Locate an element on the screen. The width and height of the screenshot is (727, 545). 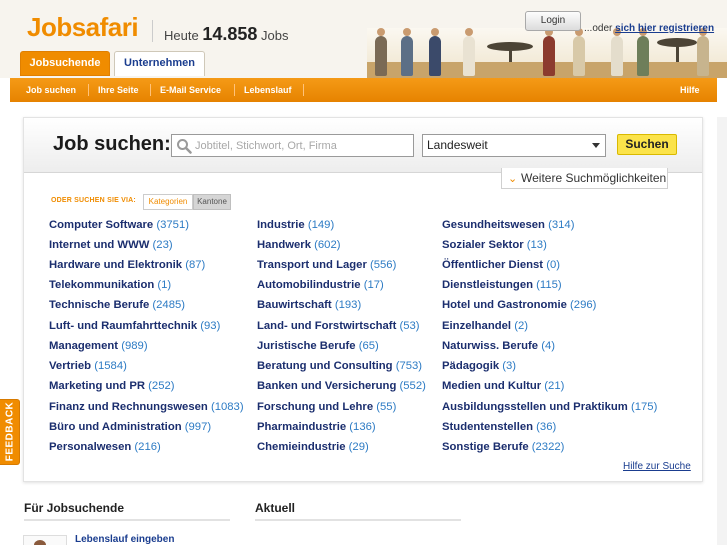
category-link: Einzelhandel (2) is located at coordinates (485, 326).